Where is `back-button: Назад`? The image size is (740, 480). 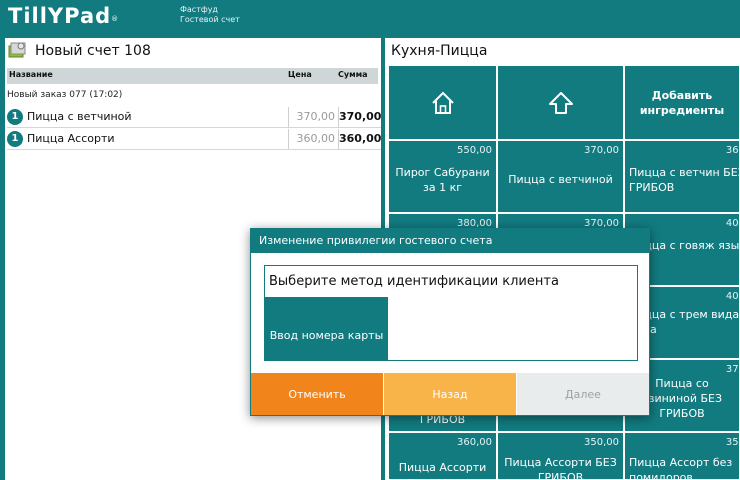 back-button: Назад is located at coordinates (450, 394).